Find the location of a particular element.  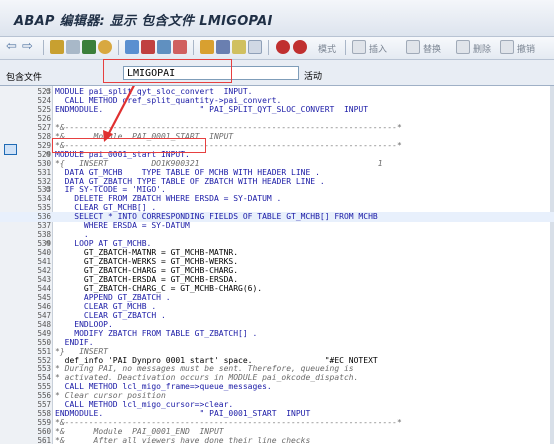

delete-button: 删除 is located at coordinates (482, 48).